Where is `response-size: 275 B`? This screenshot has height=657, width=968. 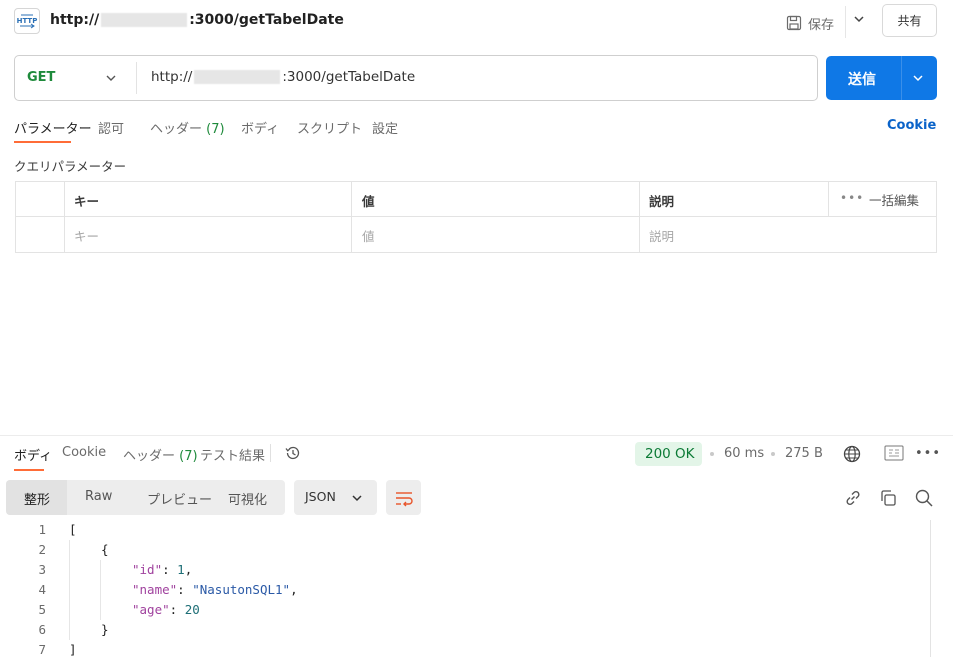
response-size: 275 B is located at coordinates (804, 453).